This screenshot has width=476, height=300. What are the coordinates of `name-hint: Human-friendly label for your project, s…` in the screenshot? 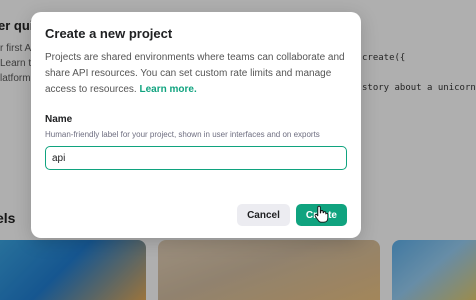 It's located at (182, 134).